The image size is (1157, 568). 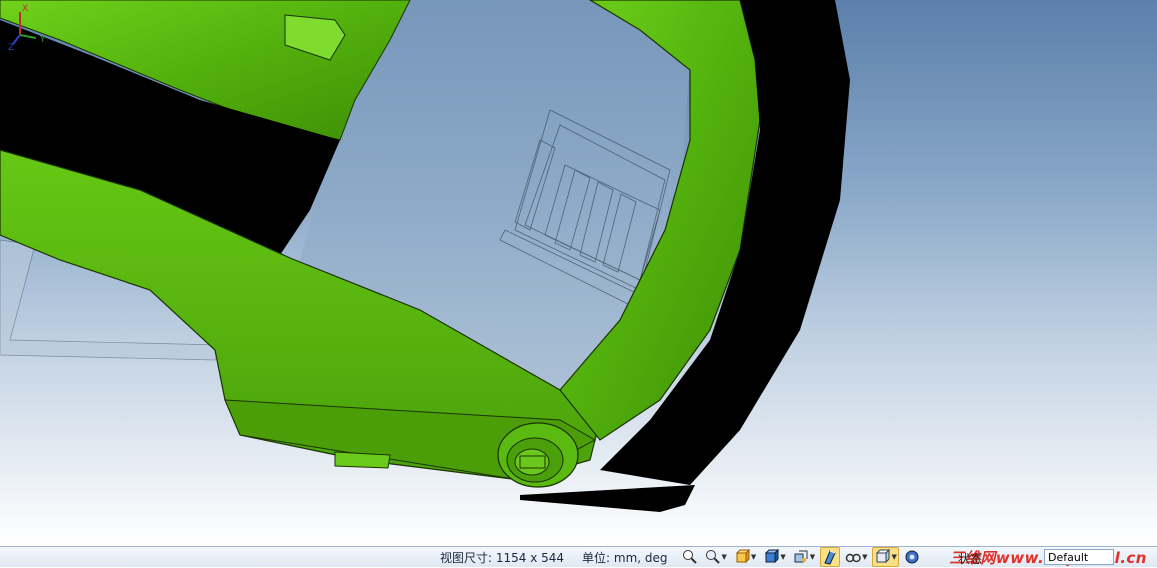 I want to click on section-view-icon: ▼, so click(x=804, y=557).